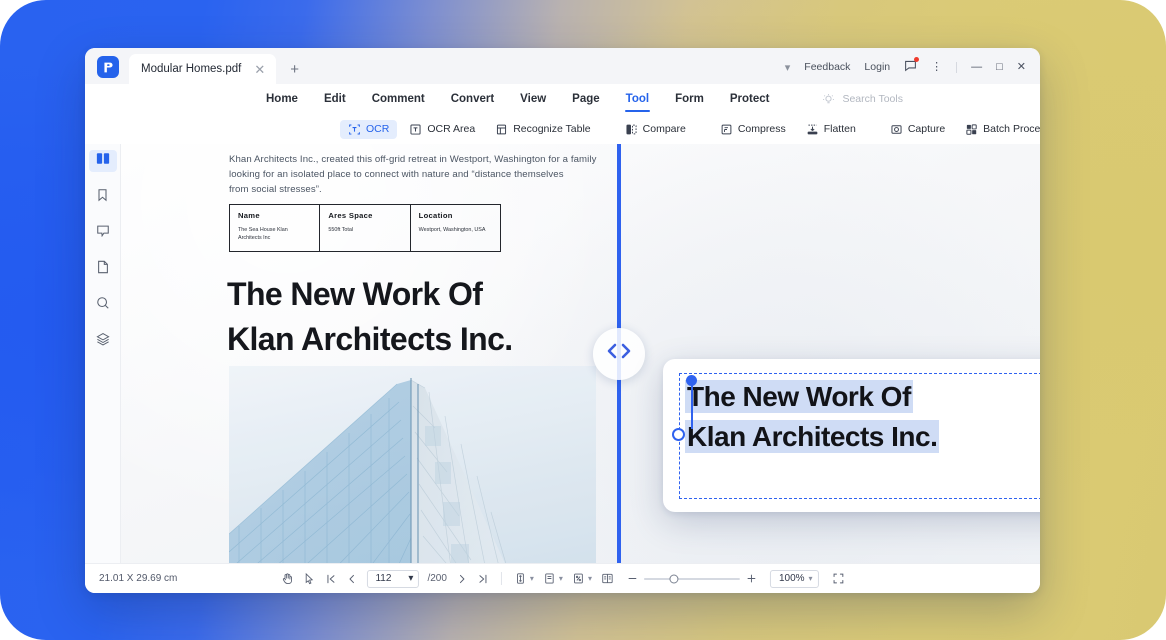  I want to click on scroll-mode-control: ▾, so click(524, 578).